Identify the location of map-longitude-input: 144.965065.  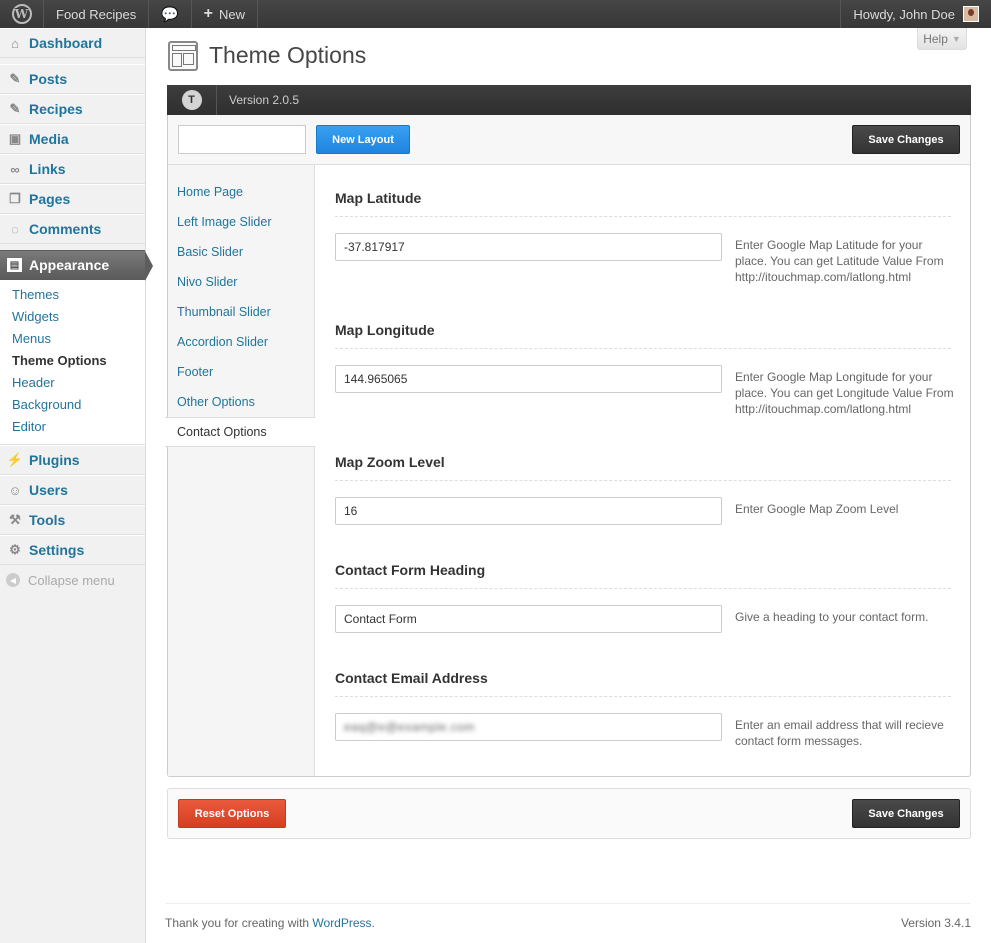
(528, 379).